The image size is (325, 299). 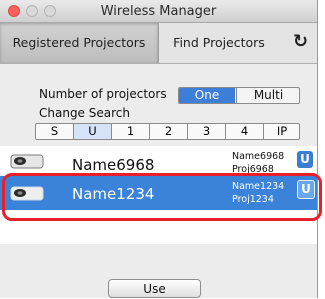 What do you see at coordinates (258, 156) in the screenshot?
I see `projector-meta-name: Name6968` at bounding box center [258, 156].